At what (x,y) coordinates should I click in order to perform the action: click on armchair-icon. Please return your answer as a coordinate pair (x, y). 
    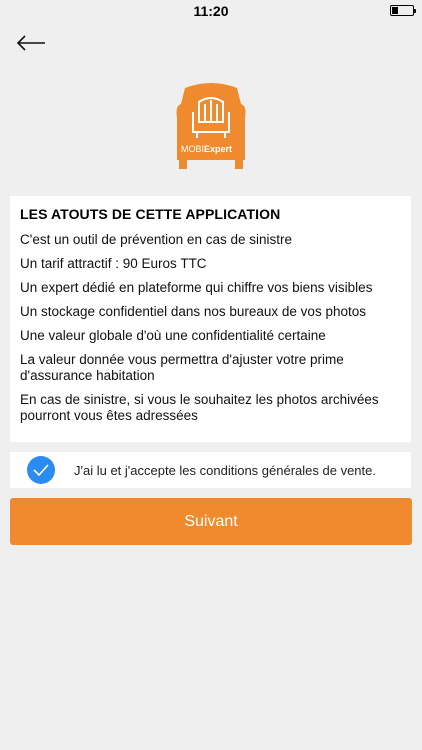
    Looking at the image, I should click on (211, 117).